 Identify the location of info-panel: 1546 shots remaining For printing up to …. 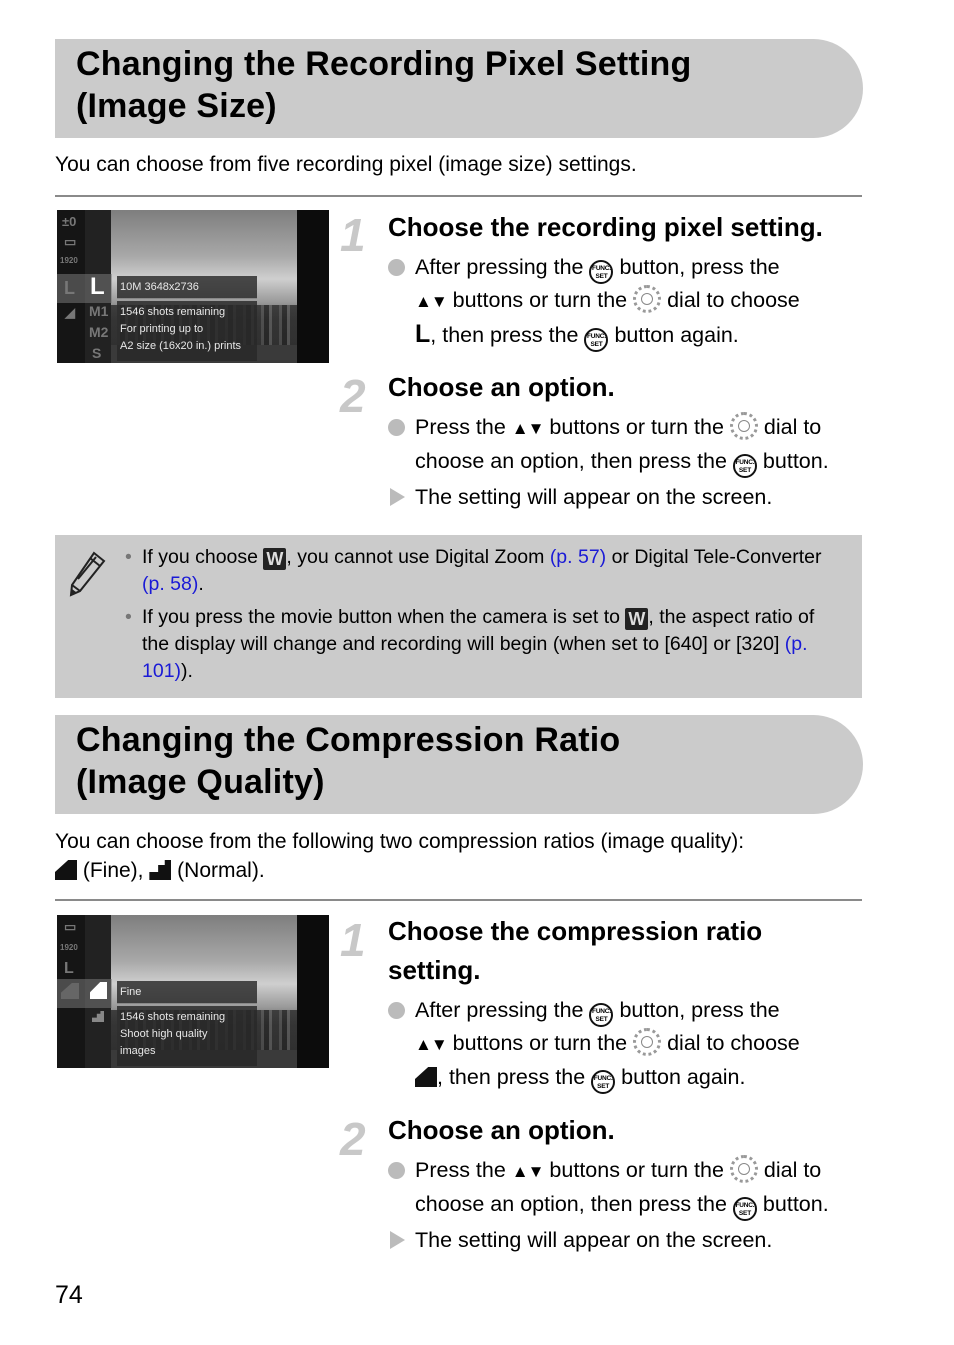
(187, 331).